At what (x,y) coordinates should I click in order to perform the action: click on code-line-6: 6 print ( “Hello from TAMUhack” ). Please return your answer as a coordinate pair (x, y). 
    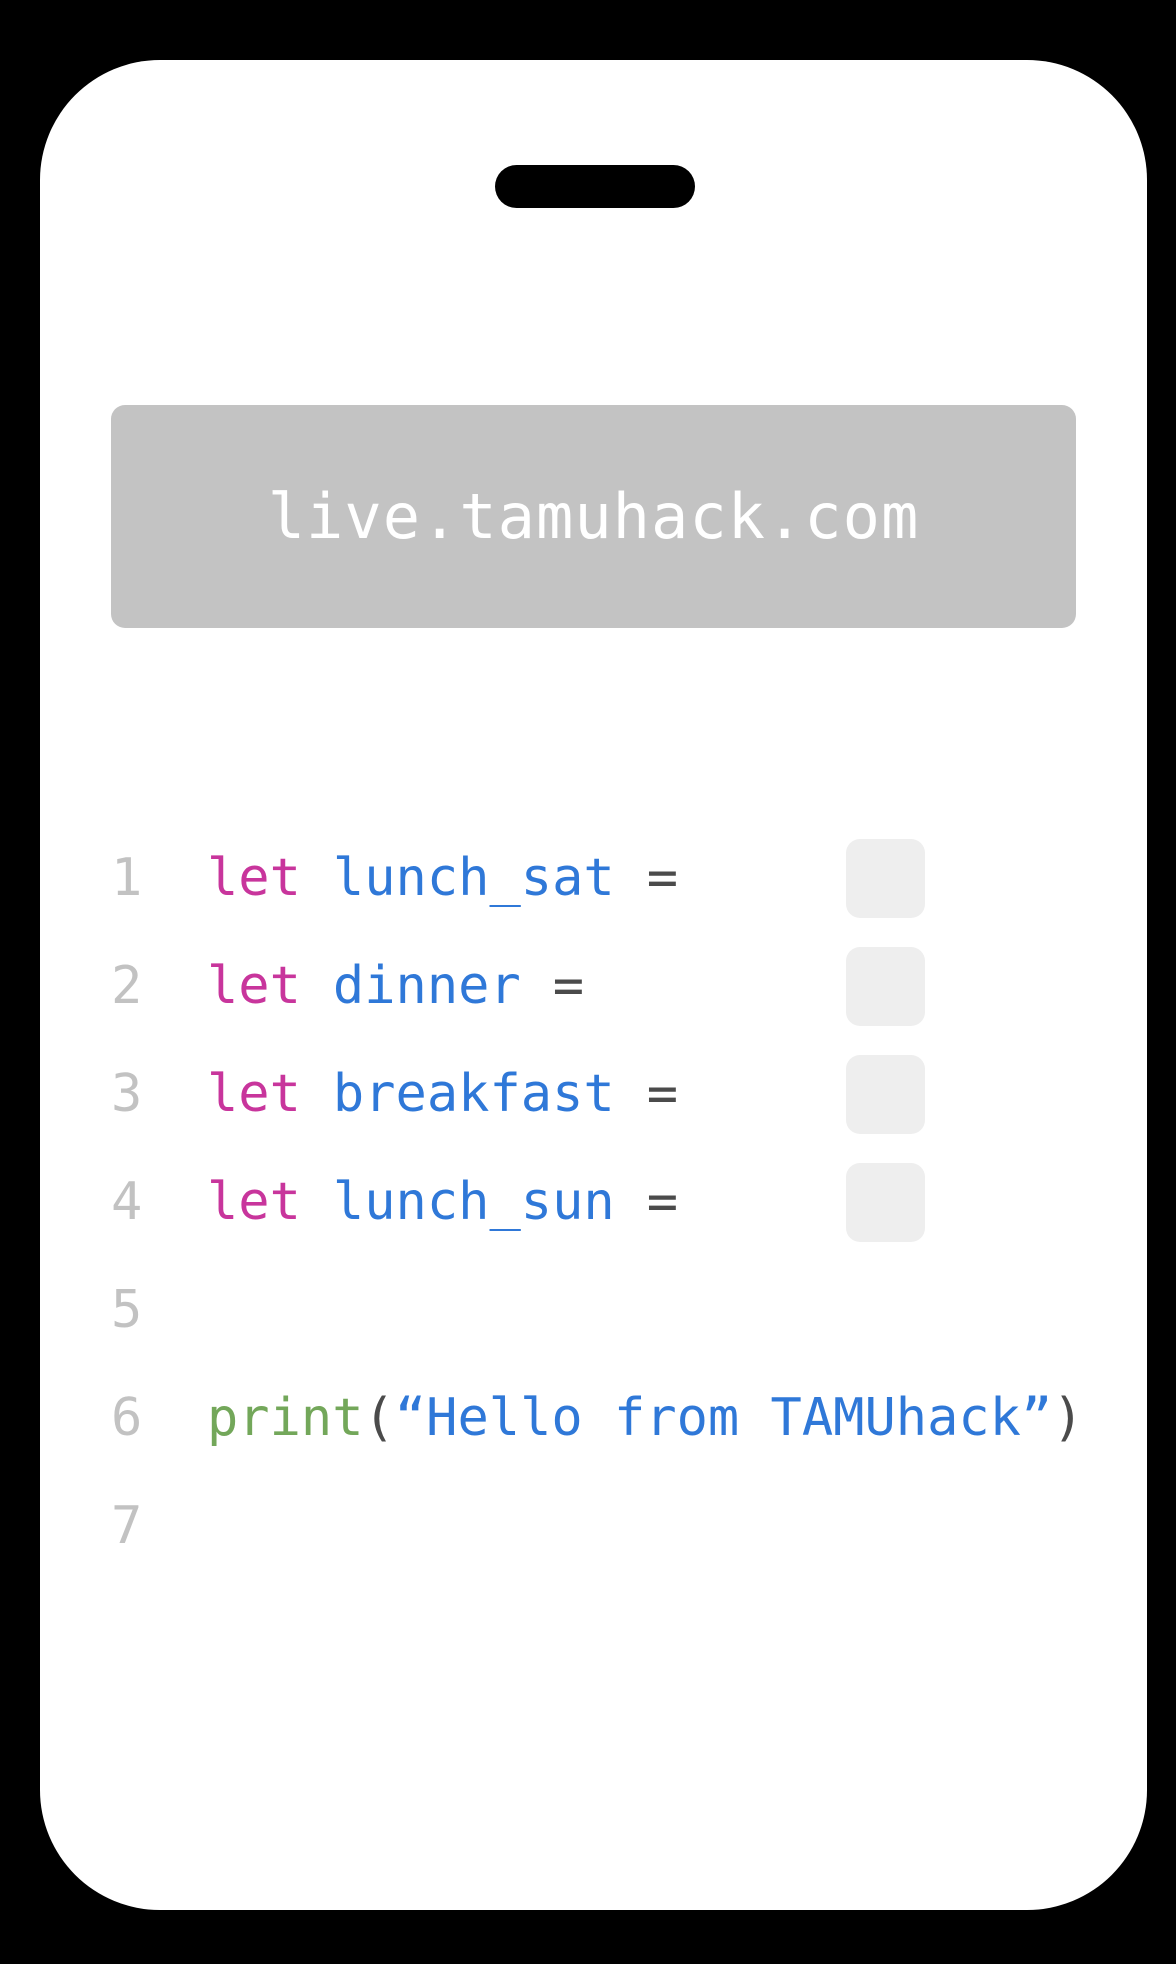
    Looking at the image, I should click on (597, 1418).